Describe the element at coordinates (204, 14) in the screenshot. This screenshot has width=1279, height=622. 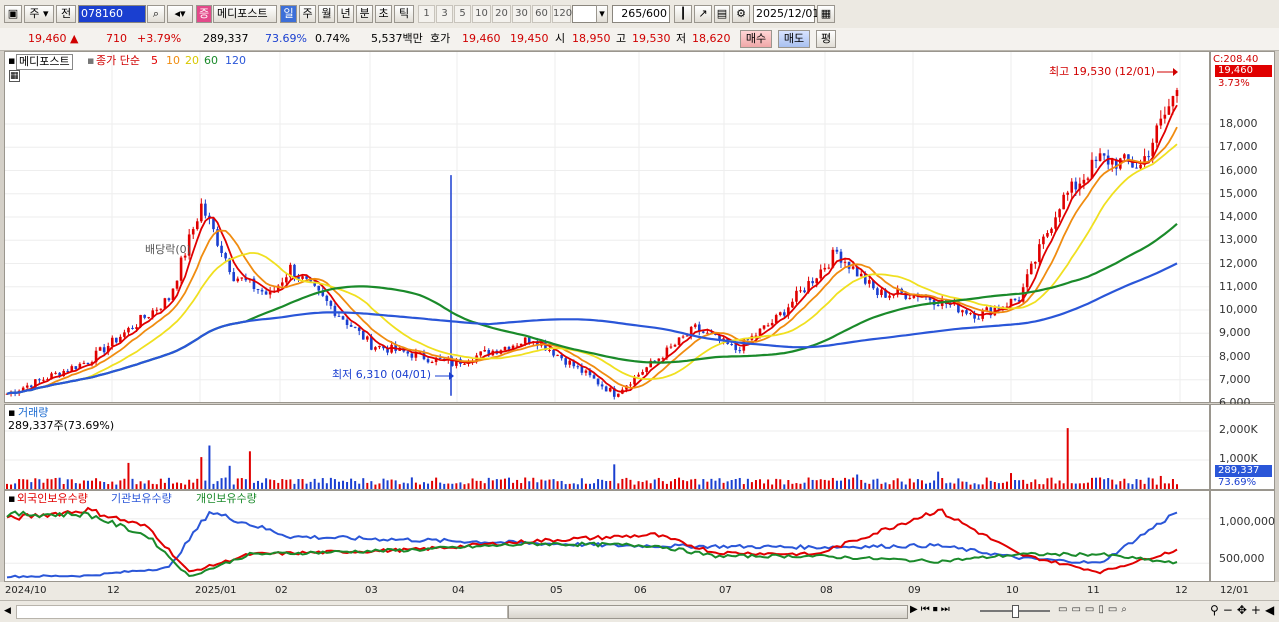
I see `badge-icon: 증` at that location.